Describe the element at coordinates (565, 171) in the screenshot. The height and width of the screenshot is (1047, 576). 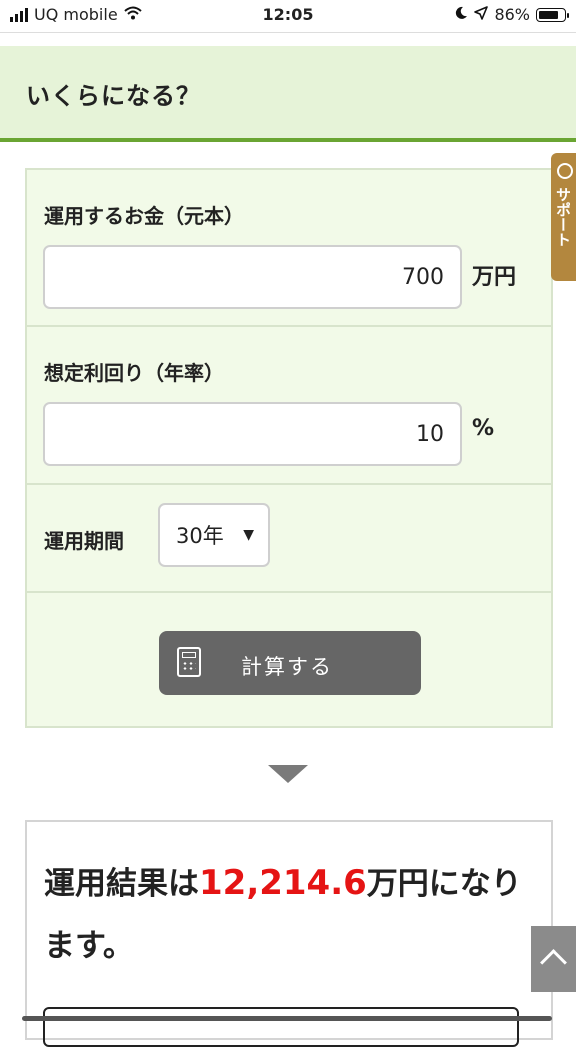
I see `support-icon` at that location.